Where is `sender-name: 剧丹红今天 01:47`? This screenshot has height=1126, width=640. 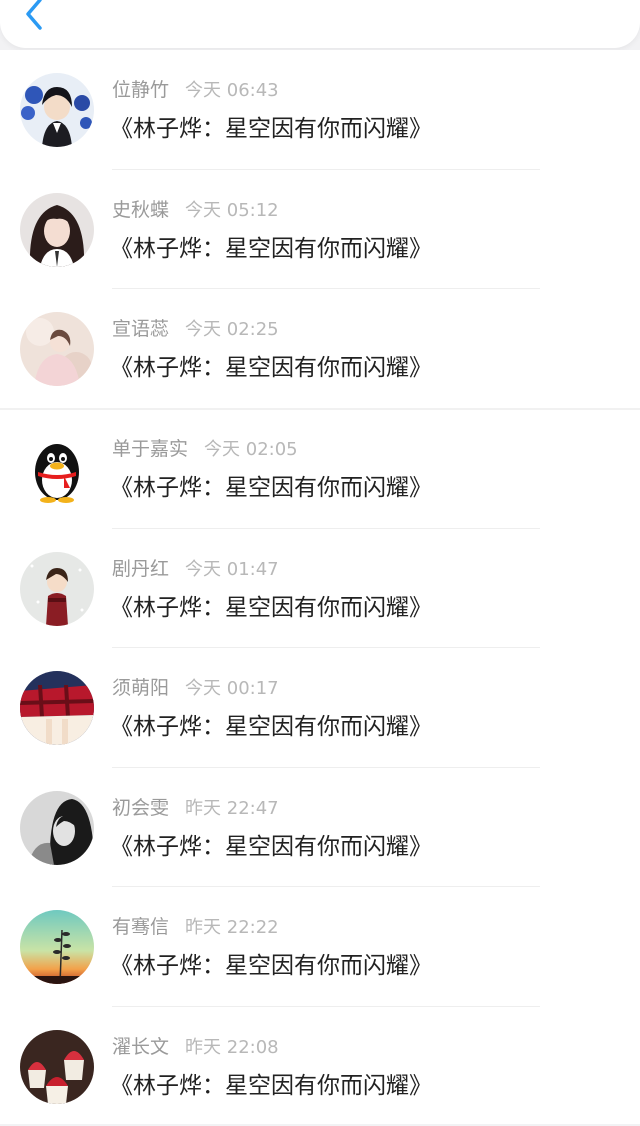 sender-name: 剧丹红今天 01:47 is located at coordinates (195, 569).